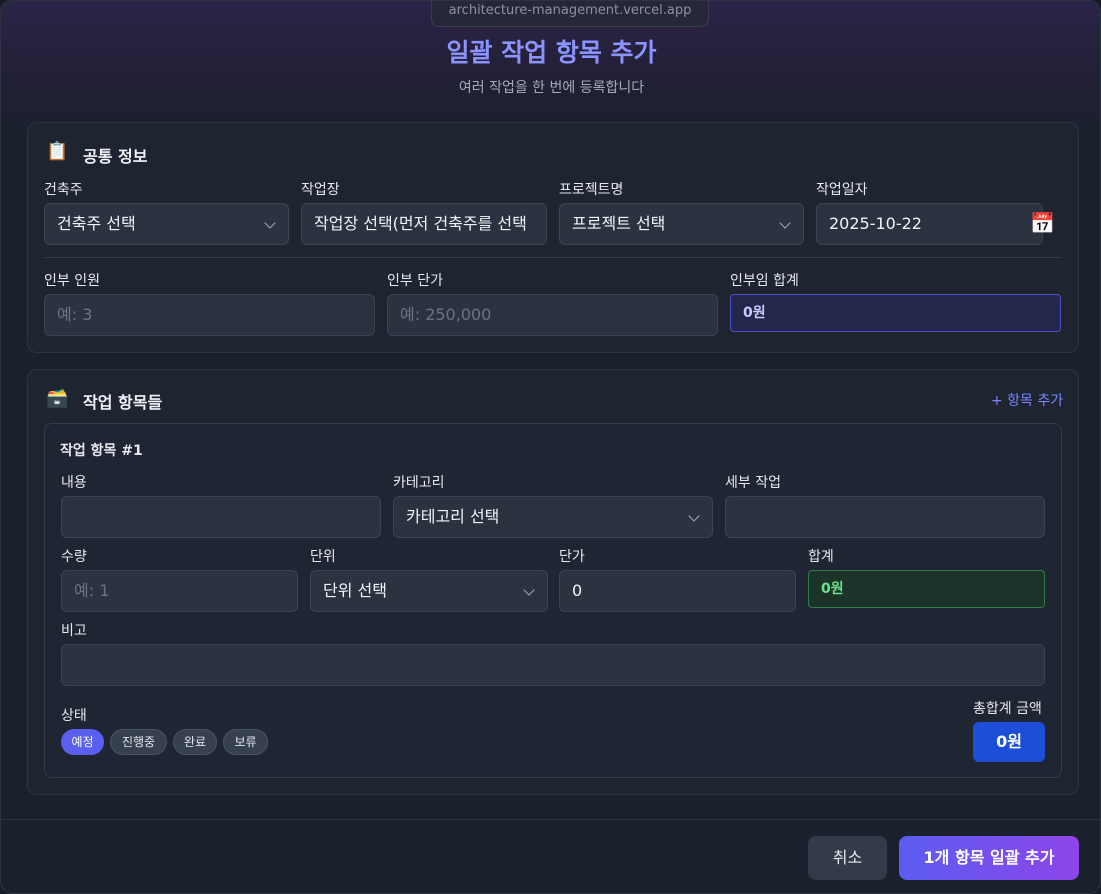 Image resolution: width=1101 pixels, height=894 pixels. I want to click on subtotal-label: 합계, so click(821, 557).